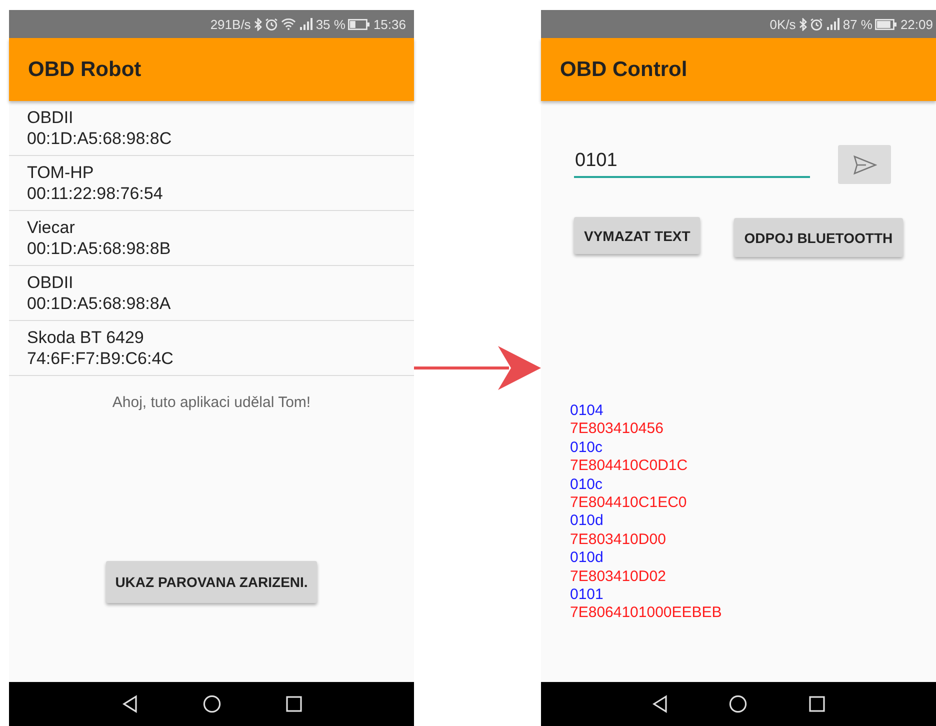 The height and width of the screenshot is (726, 936). I want to click on device-item: Skoda BT 6429 74:6F:F7:B9:C6:4C, so click(211, 348).